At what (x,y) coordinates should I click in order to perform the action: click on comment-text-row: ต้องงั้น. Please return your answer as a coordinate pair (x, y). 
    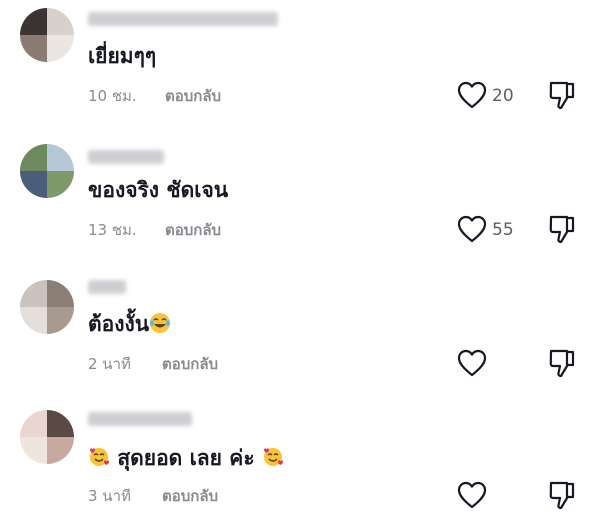
    Looking at the image, I should click on (129, 324).